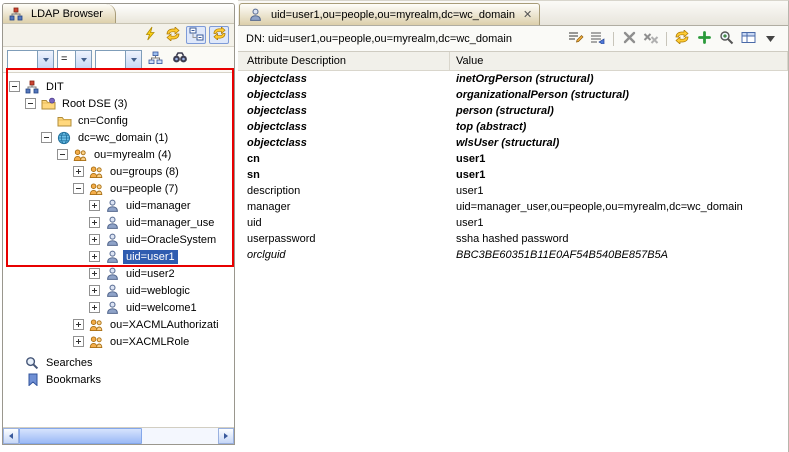  Describe the element at coordinates (629, 39) in the screenshot. I see `delete-button` at that location.